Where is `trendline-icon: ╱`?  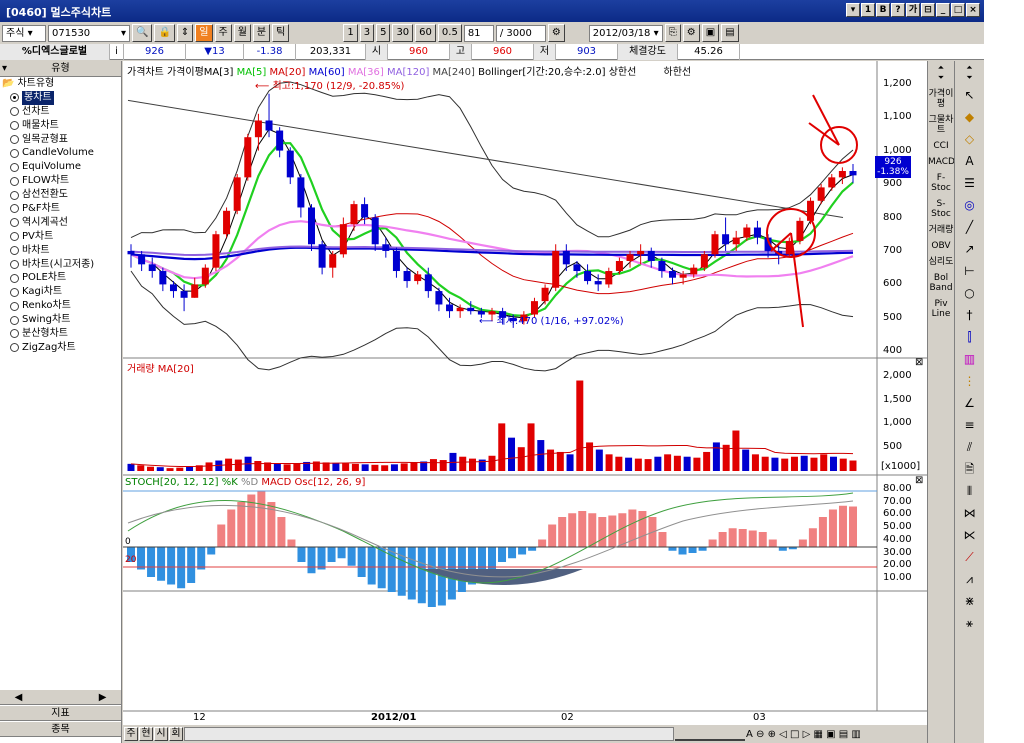
trendline-icon: ╱ is located at coordinates (970, 227).